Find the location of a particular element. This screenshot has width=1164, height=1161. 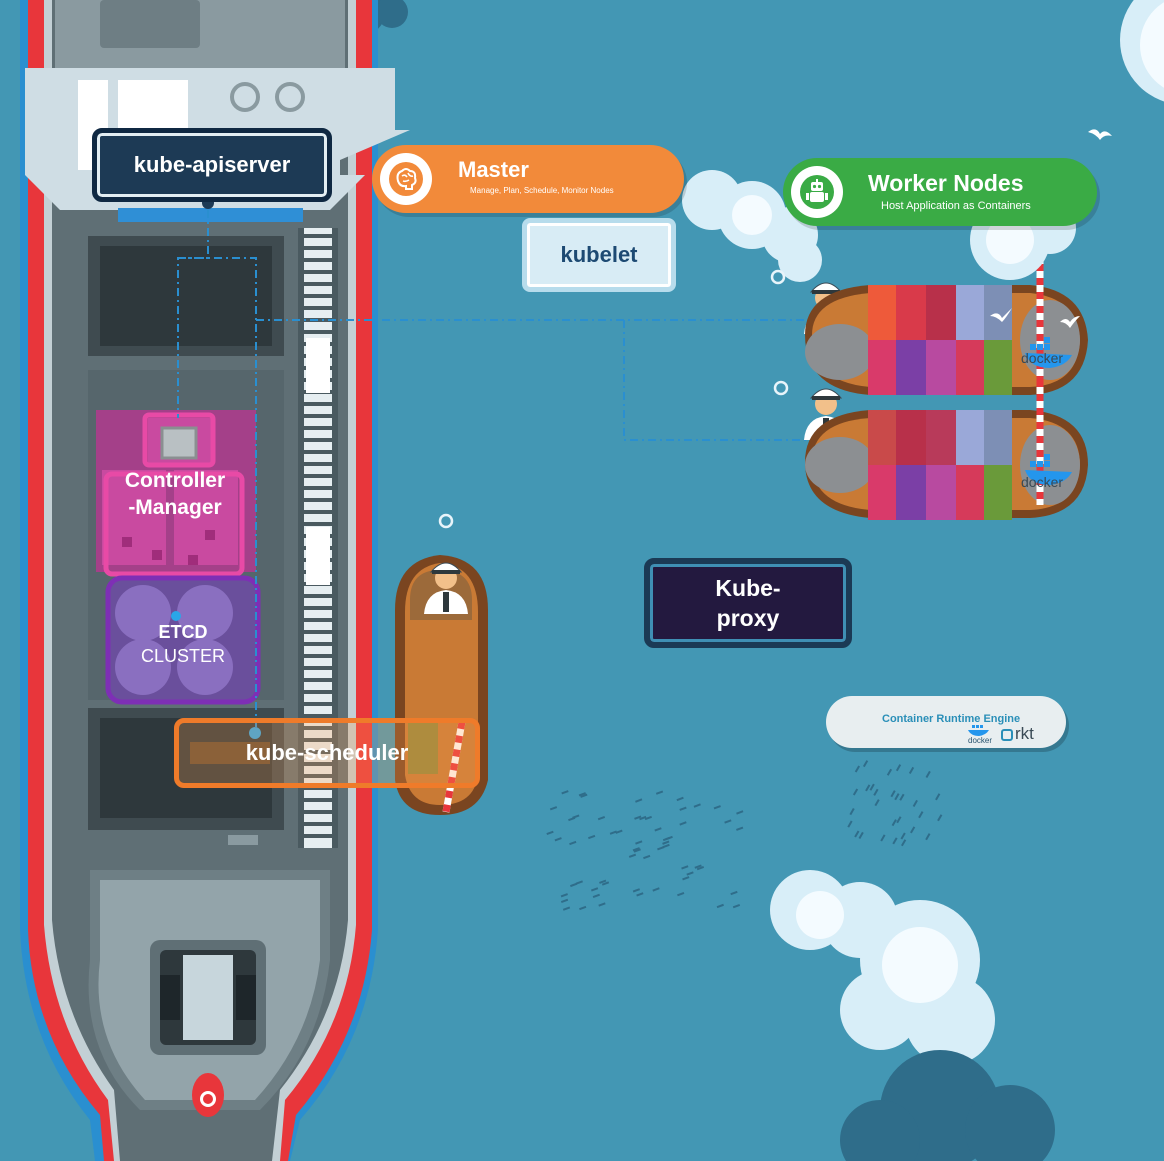

cloud-top-right is located at coordinates (1142, 51).